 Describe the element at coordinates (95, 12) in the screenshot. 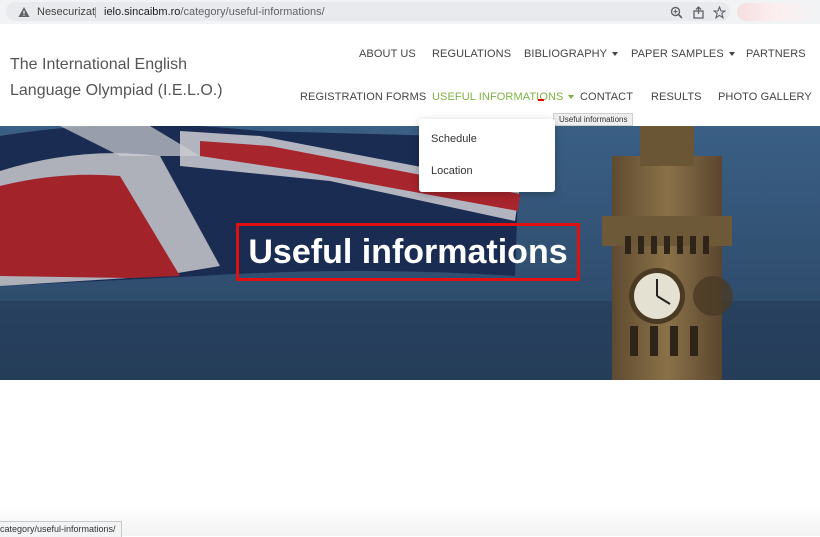

I see `omnibox-separator` at that location.